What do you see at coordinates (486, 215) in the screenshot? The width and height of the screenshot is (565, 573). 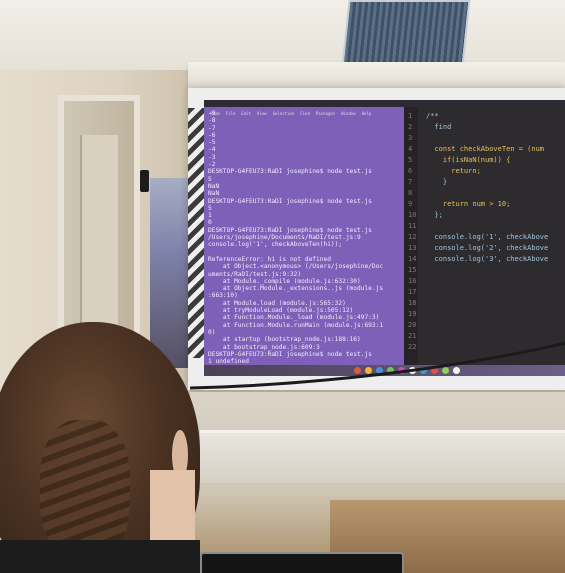 I see `code-line: 10 };` at bounding box center [486, 215].